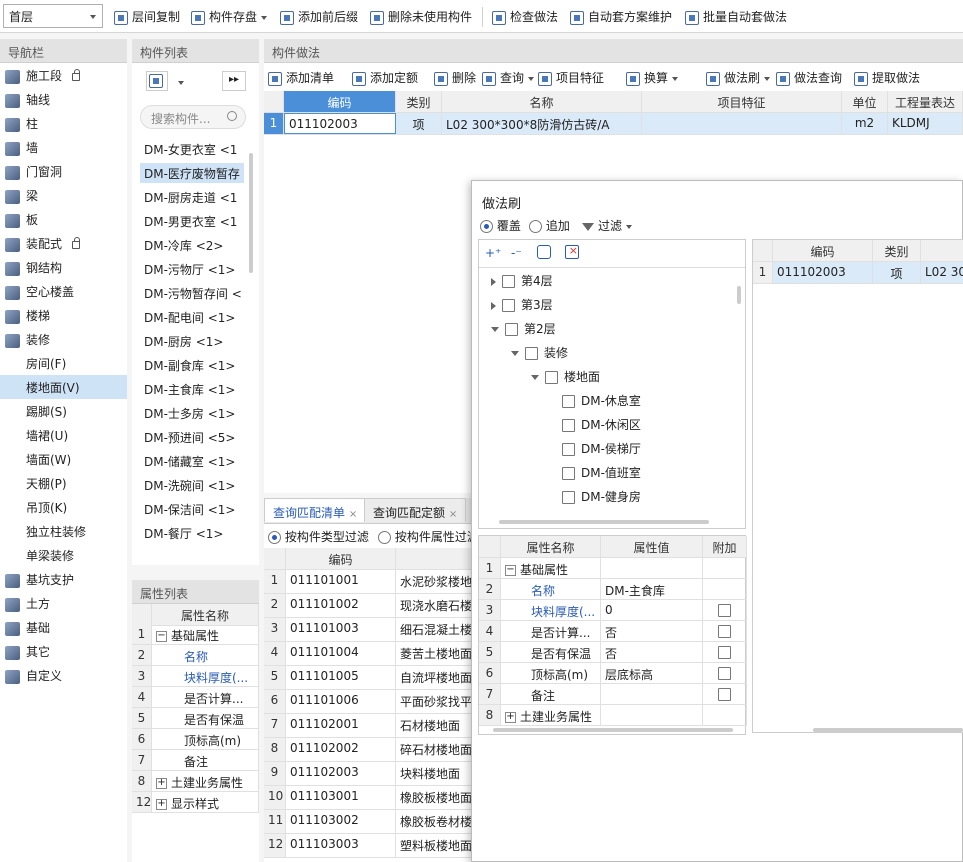 The width and height of the screenshot is (963, 862). Describe the element at coordinates (63, 603) in the screenshot. I see `nav-item: 土方` at that location.